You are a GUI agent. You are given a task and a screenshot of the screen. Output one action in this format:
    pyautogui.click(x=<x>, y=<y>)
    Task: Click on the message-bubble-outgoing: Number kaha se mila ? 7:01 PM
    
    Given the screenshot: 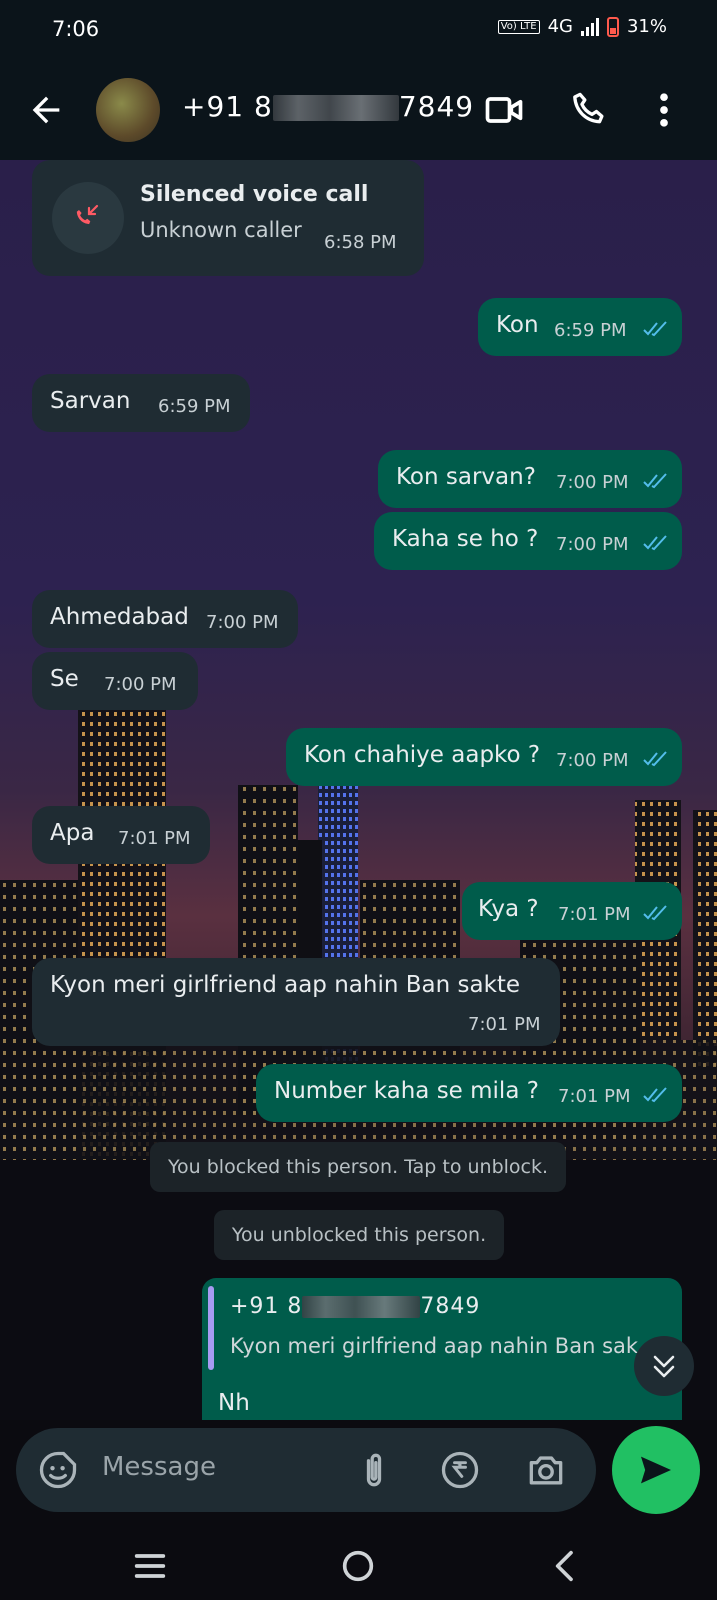 What is the action you would take?
    pyautogui.click(x=469, y=1093)
    